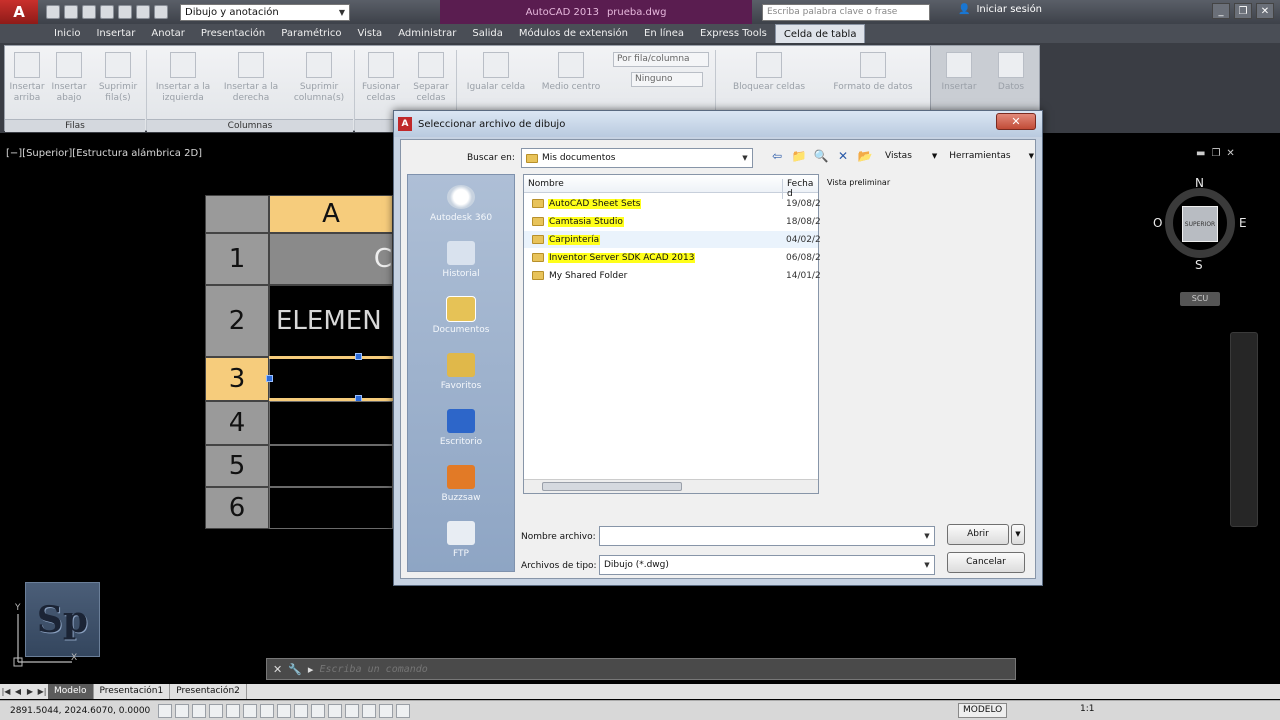  What do you see at coordinates (284, 710) in the screenshot?
I see `otrack-icon` at bounding box center [284, 710].